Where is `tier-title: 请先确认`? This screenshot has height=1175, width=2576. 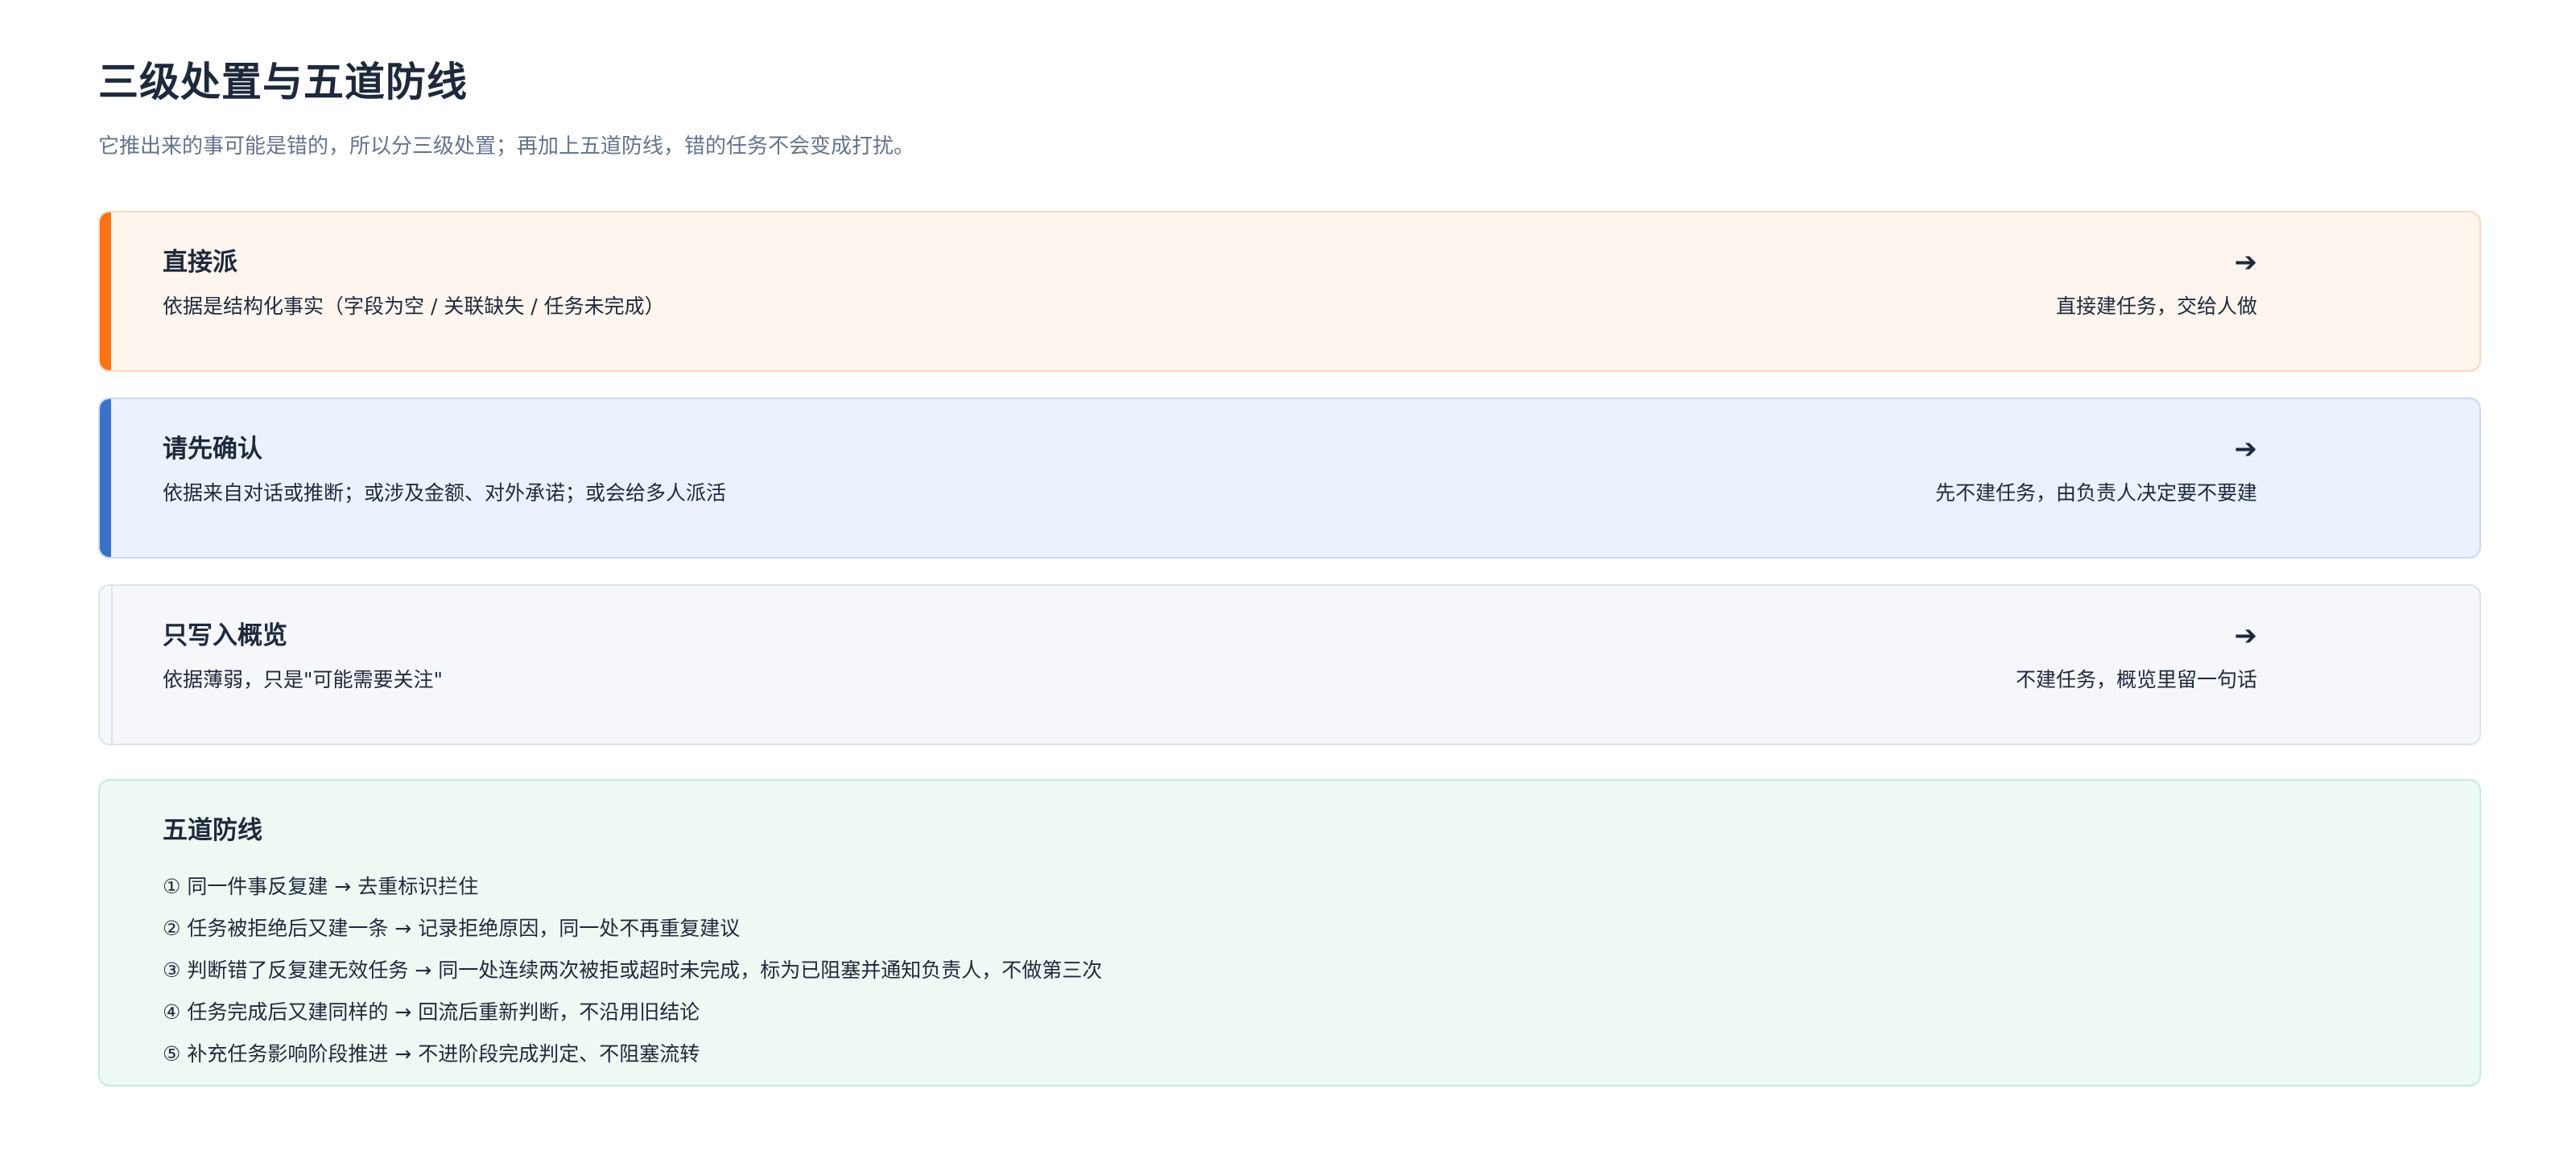 tier-title: 请先确认 is located at coordinates (212, 449).